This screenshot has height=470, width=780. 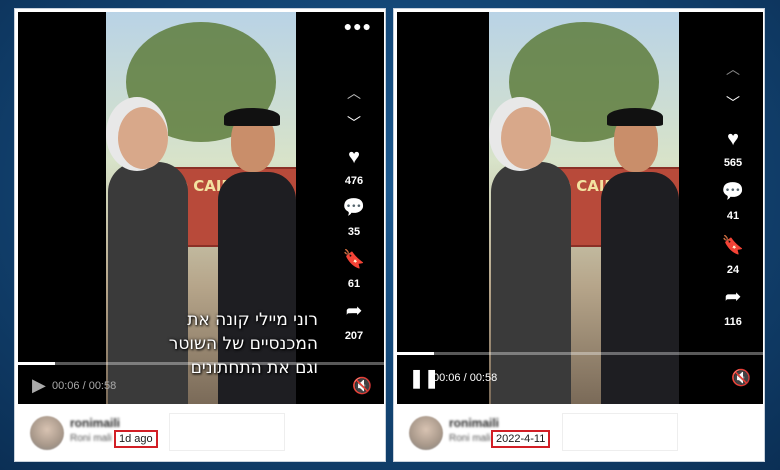 I want to click on action-rail: ︿ ﹀ ♥ 476 💬 35 🔖 61 ➦ 207, so click(x=354, y=208).